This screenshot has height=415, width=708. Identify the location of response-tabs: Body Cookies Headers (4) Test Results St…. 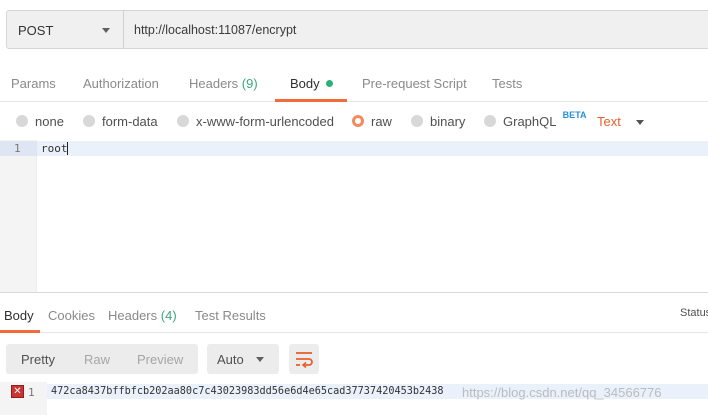
(354, 313).